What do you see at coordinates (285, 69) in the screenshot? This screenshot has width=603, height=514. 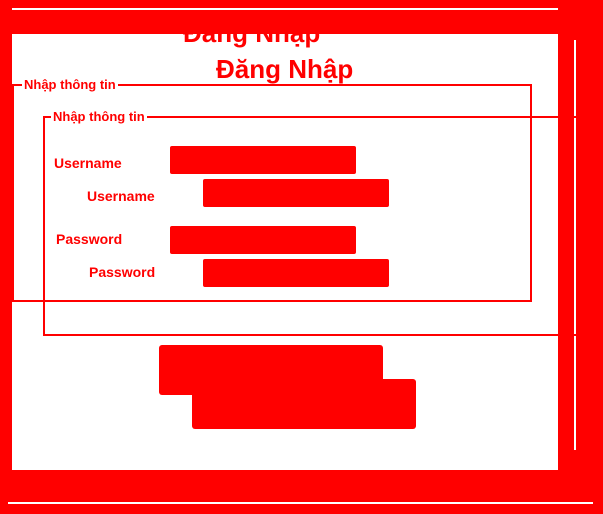 I see `form-title: Đăng Nhập` at bounding box center [285, 69].